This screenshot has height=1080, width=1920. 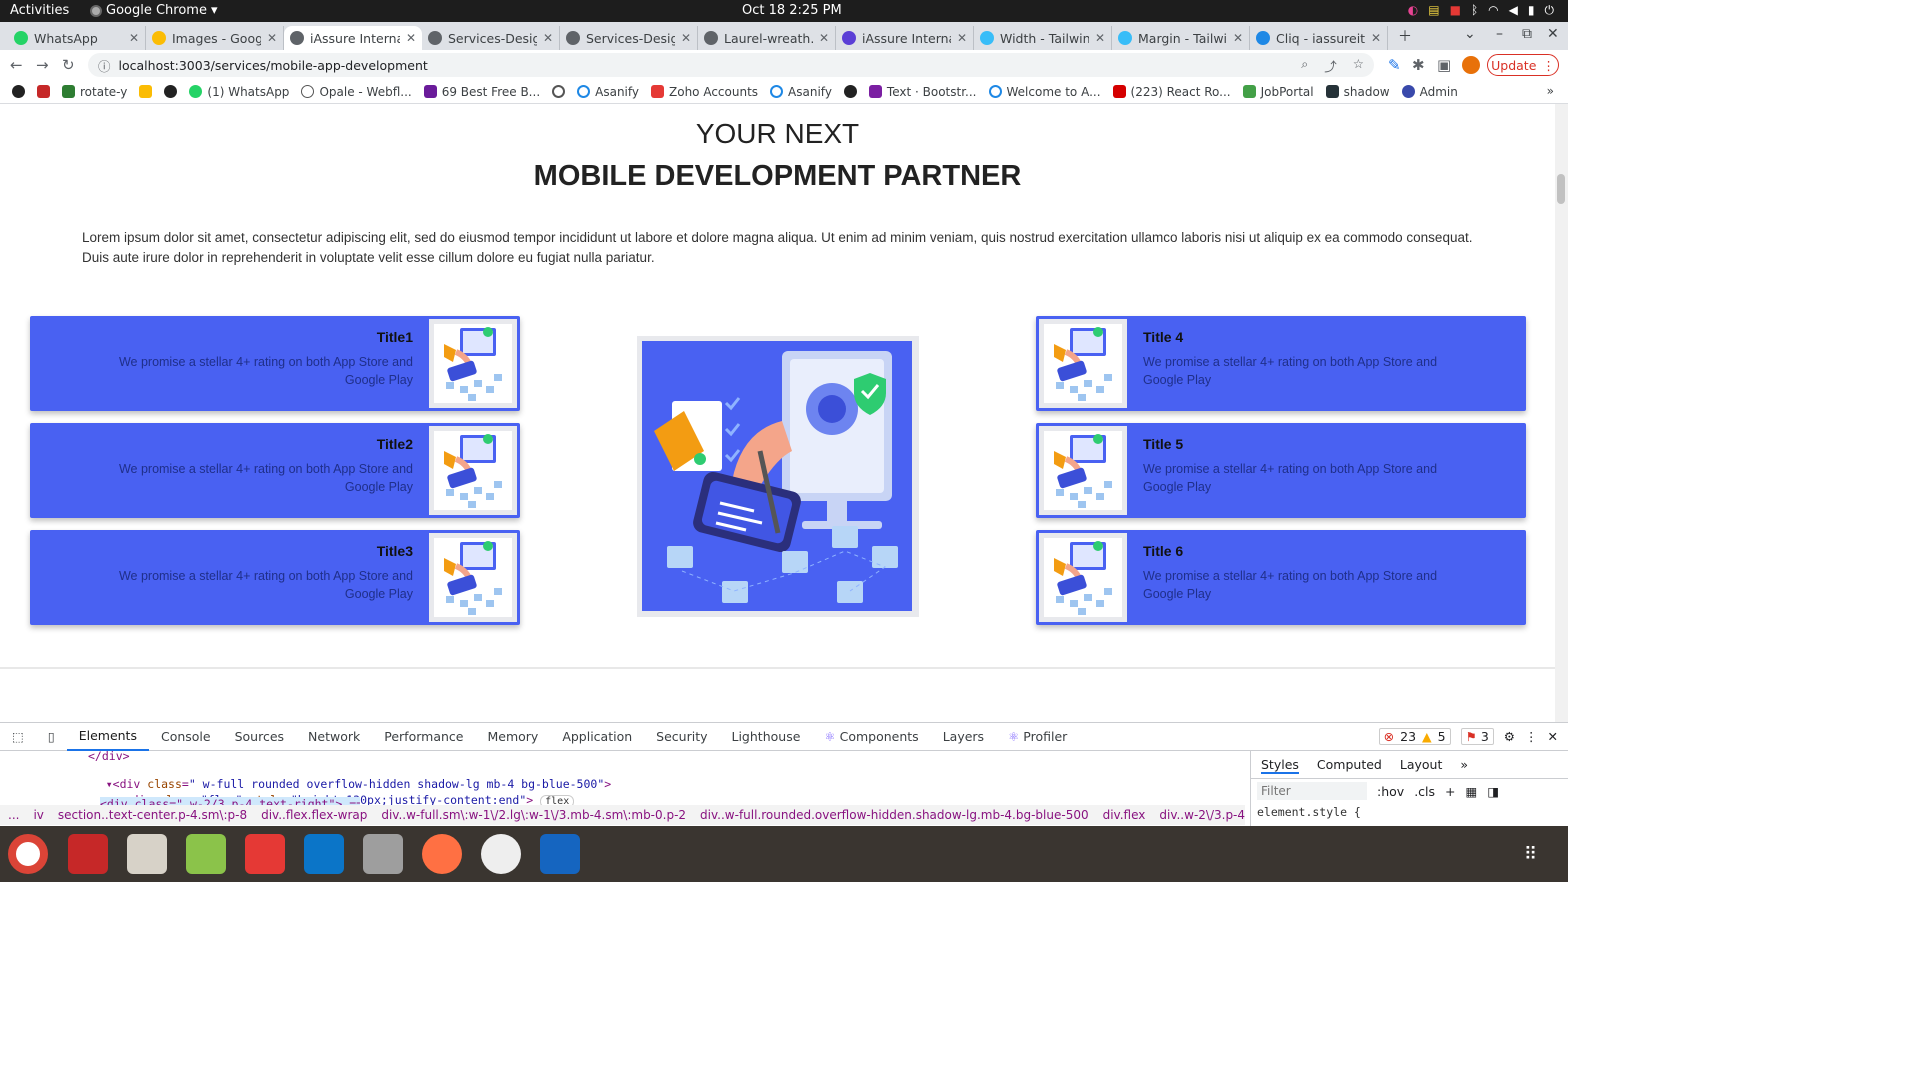 What do you see at coordinates (1202, 815) in the screenshot?
I see `breadcrumb-item-selected: div..w-2\/3.p-4.text-right` at bounding box center [1202, 815].